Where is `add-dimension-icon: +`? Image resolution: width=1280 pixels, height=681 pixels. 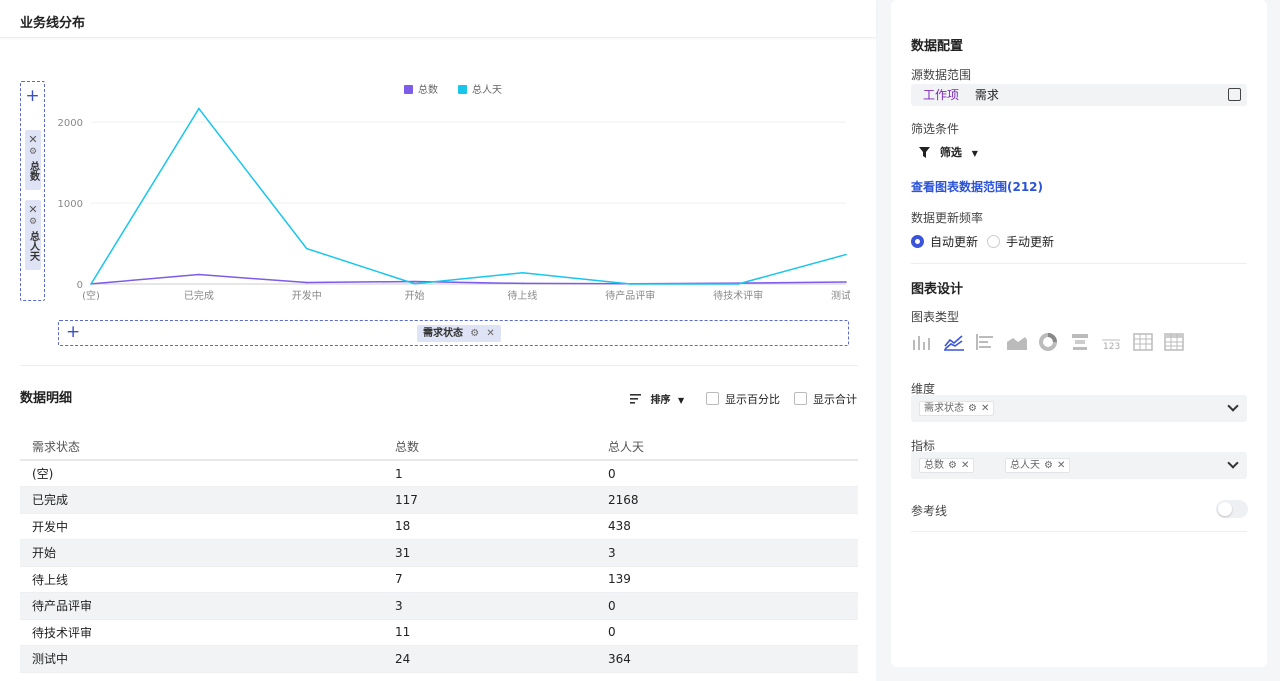 add-dimension-icon: + is located at coordinates (73, 332).